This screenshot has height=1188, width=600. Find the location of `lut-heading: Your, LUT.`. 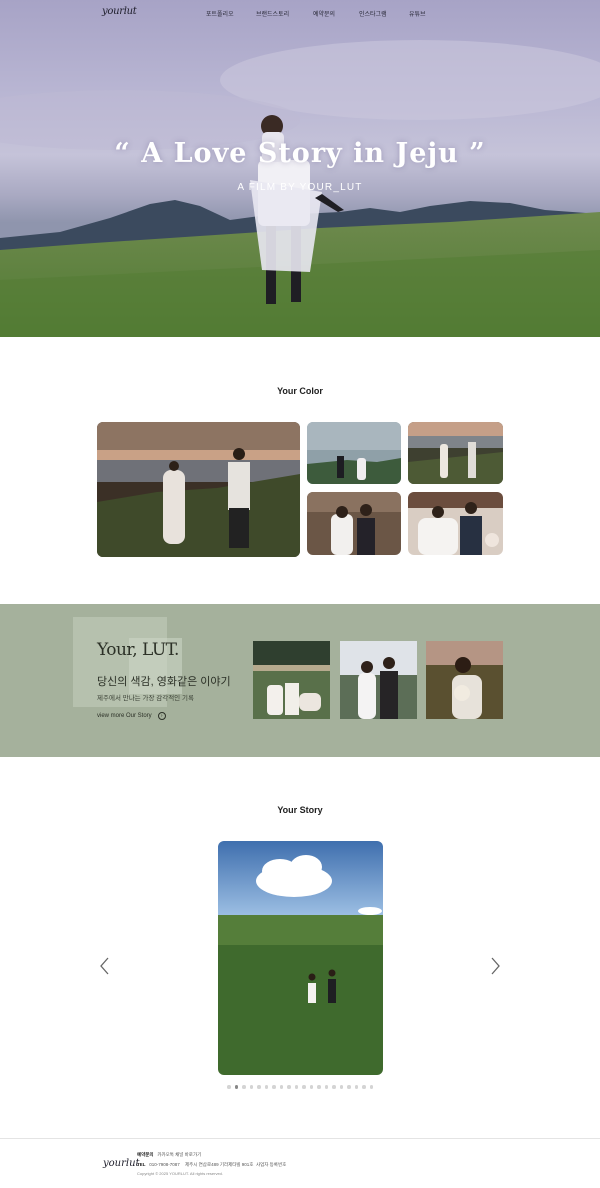

lut-heading: Your, LUT. is located at coordinates (138, 650).